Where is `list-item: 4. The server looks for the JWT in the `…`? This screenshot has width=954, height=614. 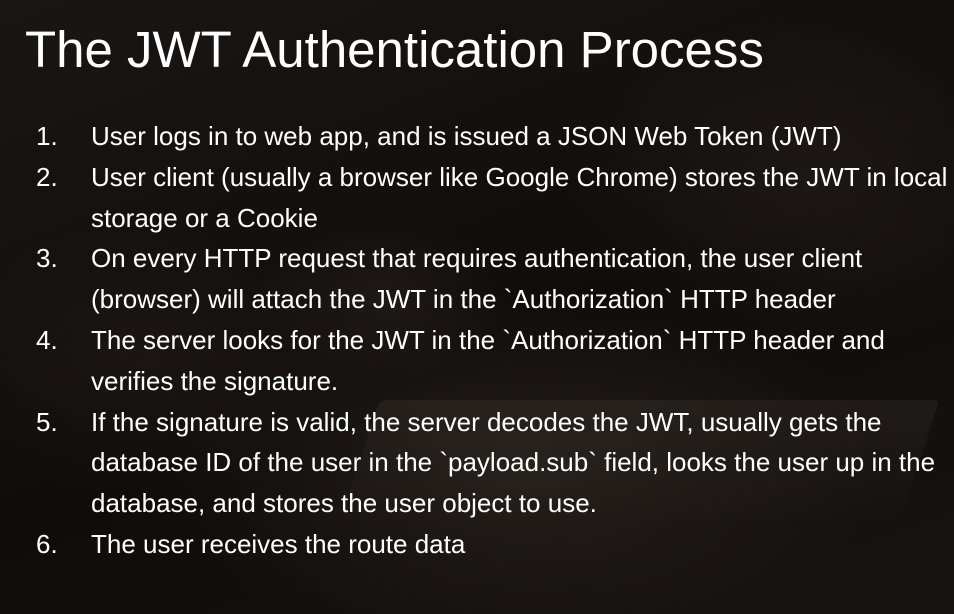
list-item: 4. The server looks for the JWT in the `… is located at coordinates (492, 361).